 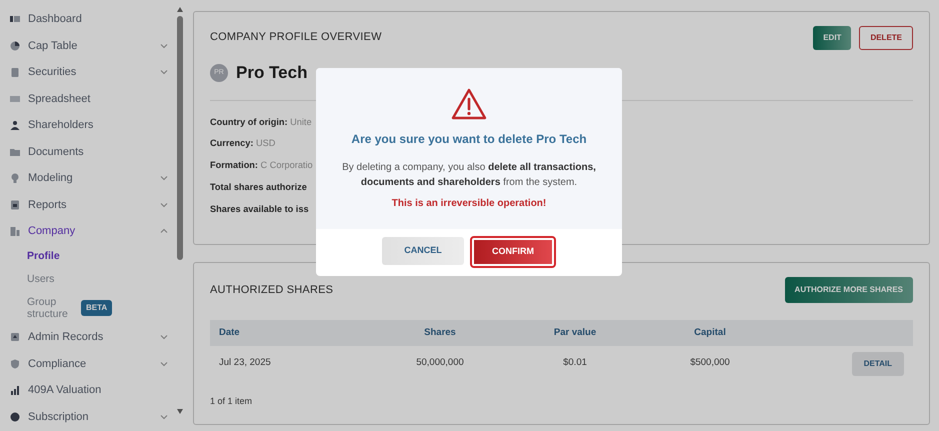 I want to click on dialog-message: By deleting a company, you also delete all transactions, documents and shareholders from the system., so click(x=469, y=175).